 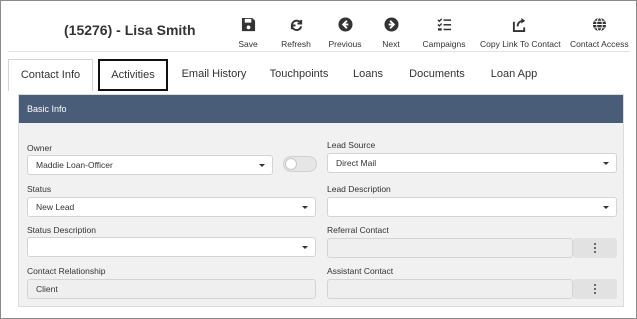 I want to click on next-button: Next, so click(x=391, y=35).